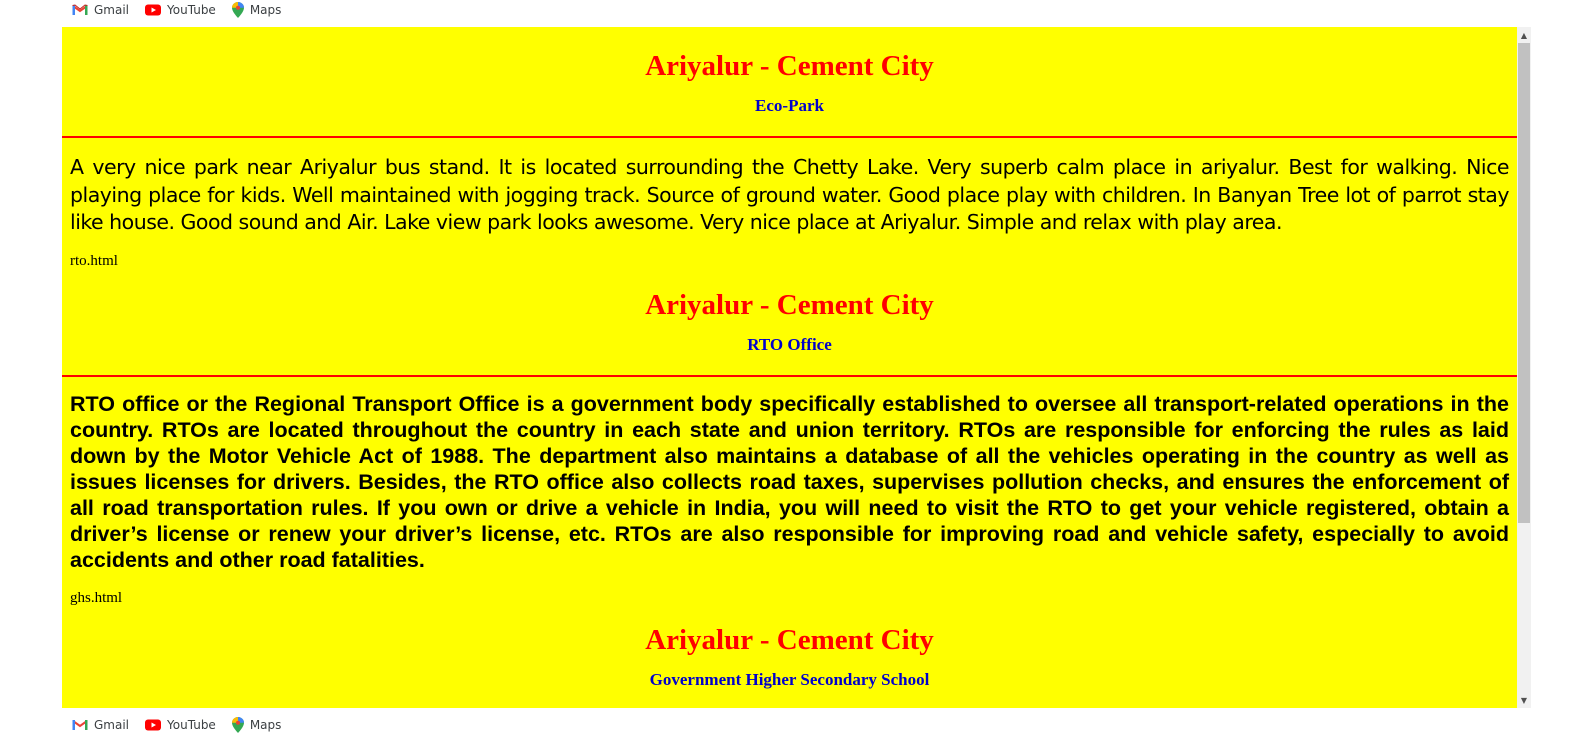  Describe the element at coordinates (1524, 36) in the screenshot. I see `scroll-up-arrow-icon: ▲` at that location.